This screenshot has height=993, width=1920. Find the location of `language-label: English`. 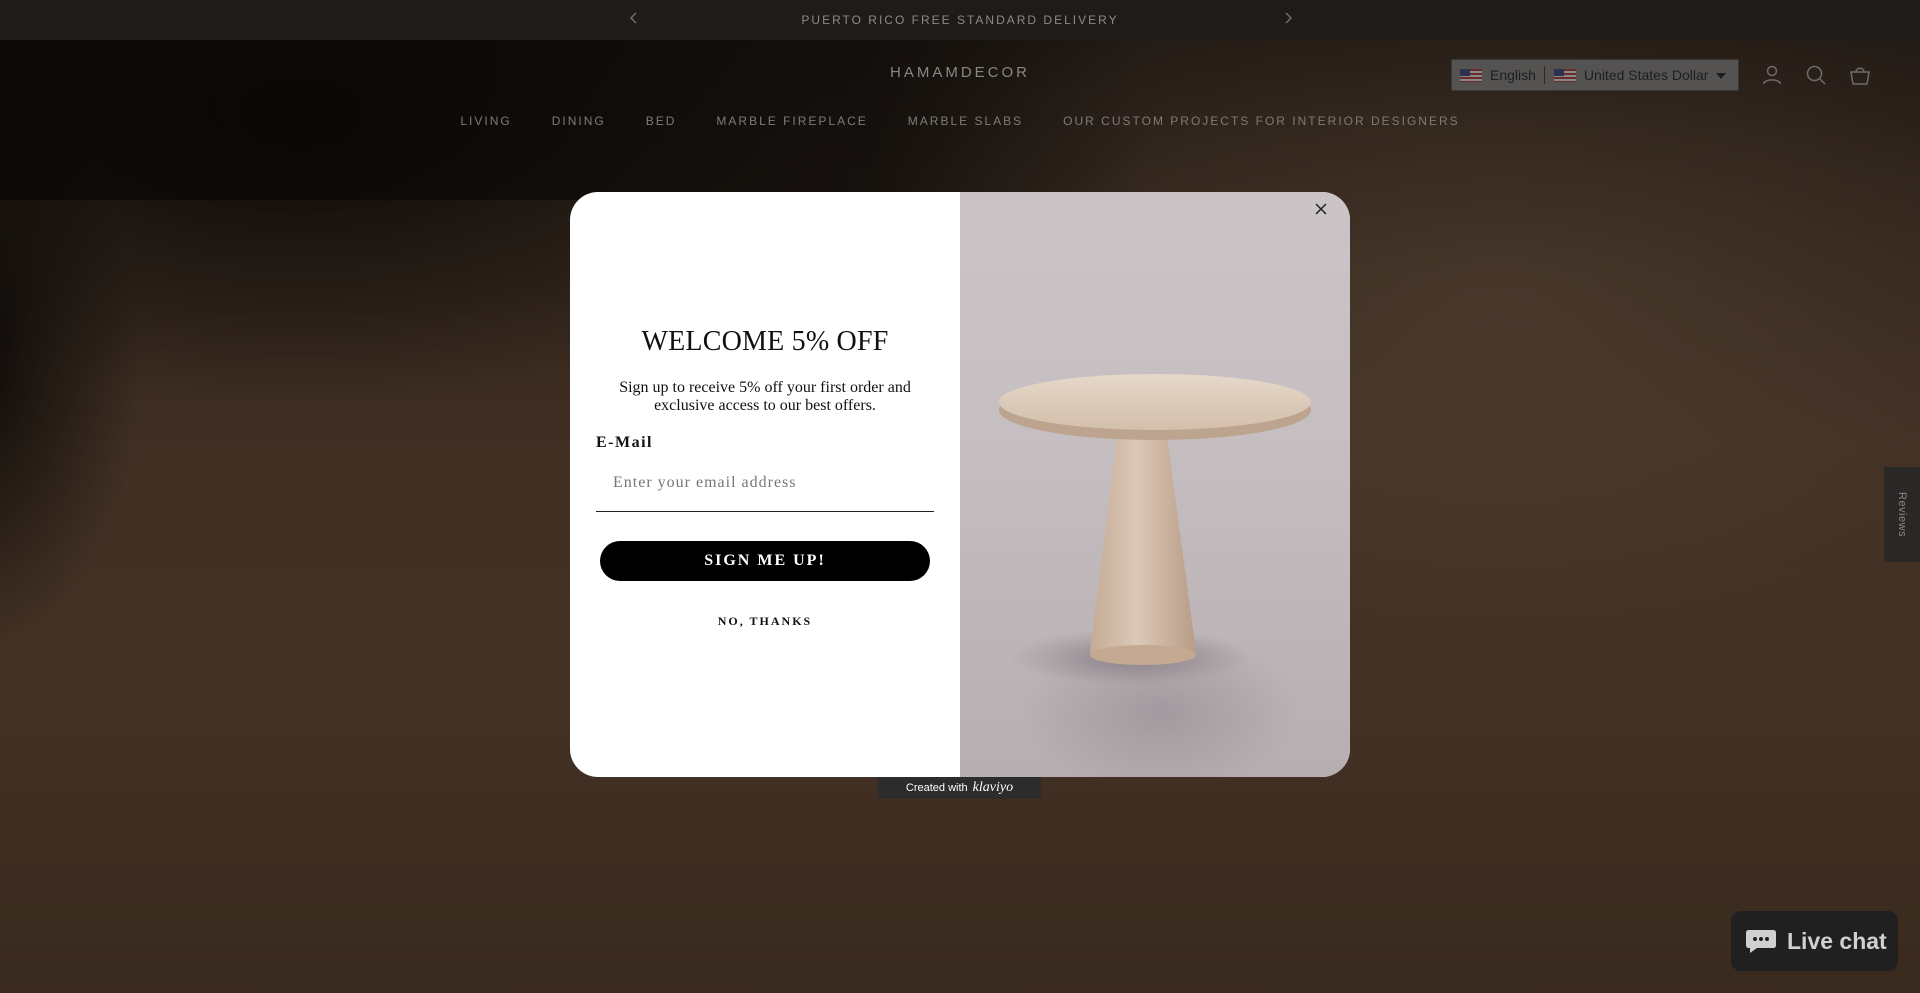

language-label: English is located at coordinates (1513, 75).